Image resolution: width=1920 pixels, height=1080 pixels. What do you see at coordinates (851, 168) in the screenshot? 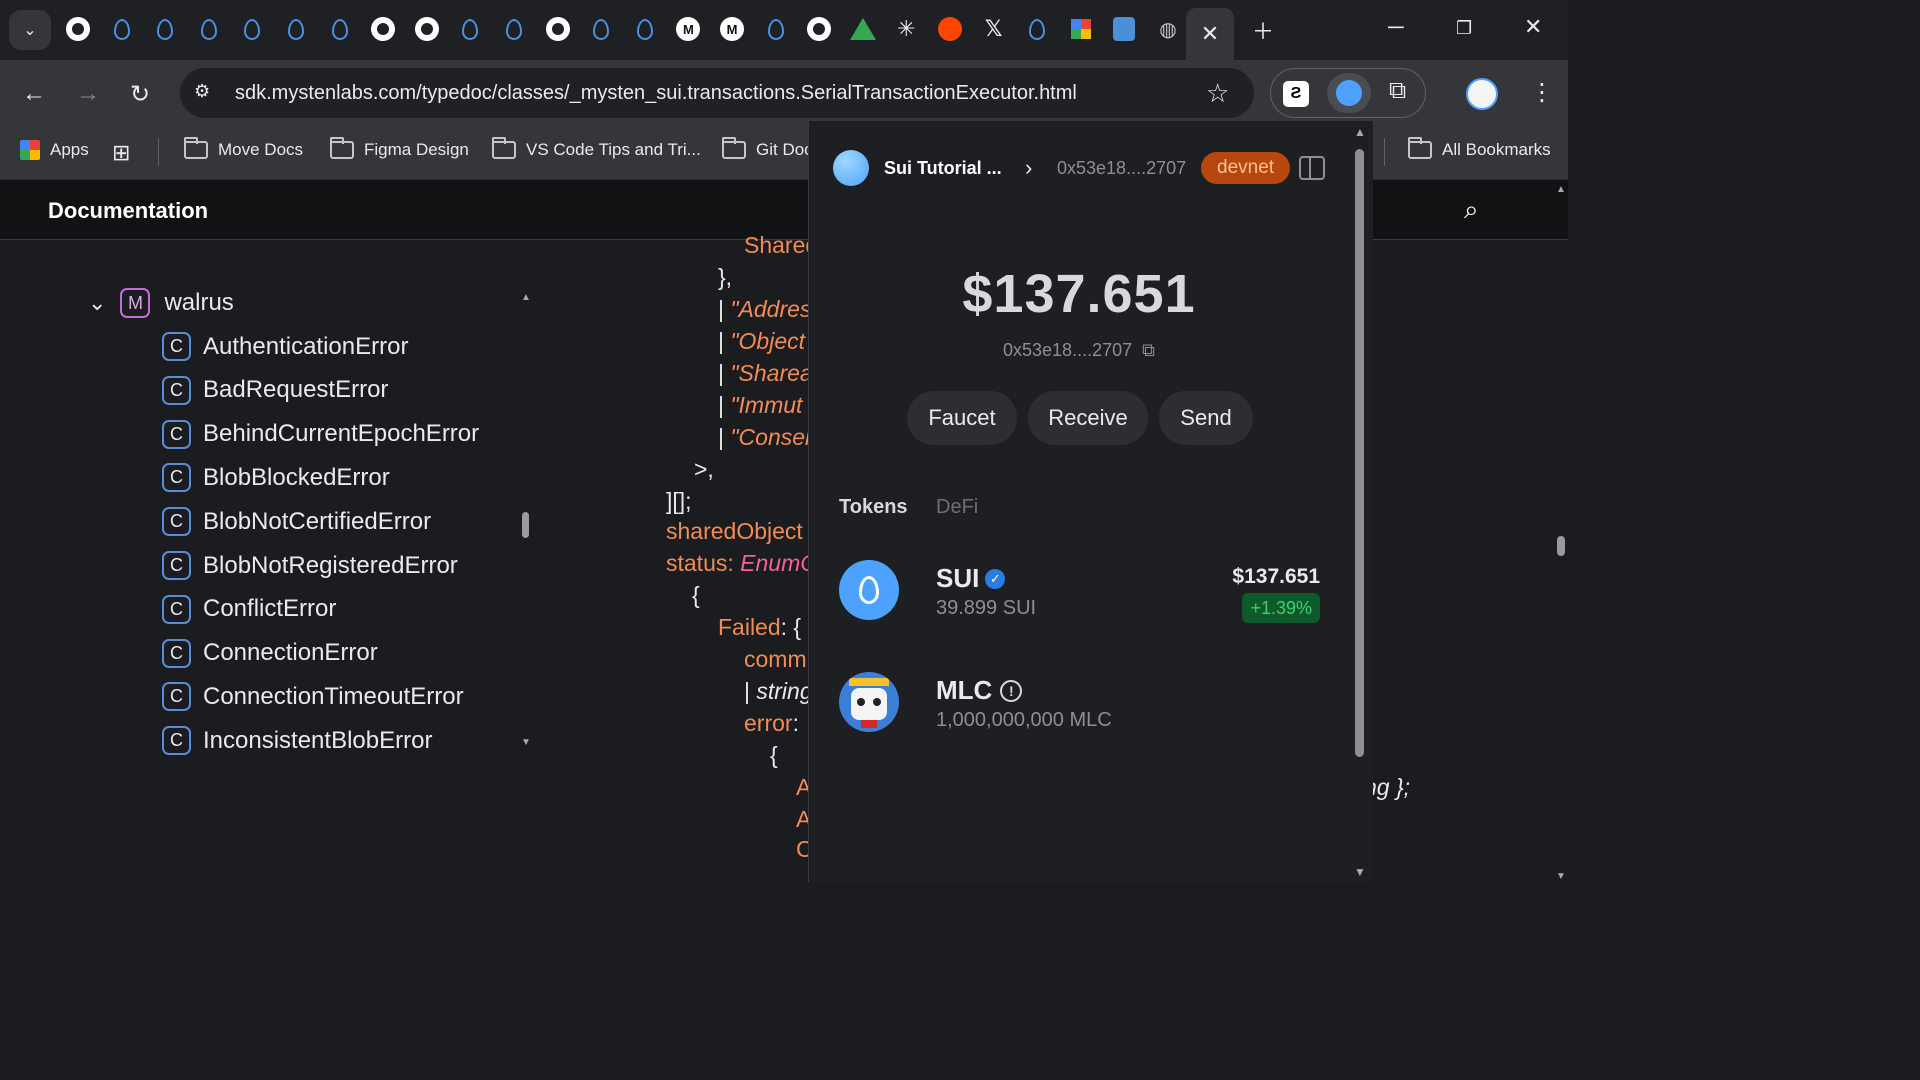
I see `account-avatar` at bounding box center [851, 168].